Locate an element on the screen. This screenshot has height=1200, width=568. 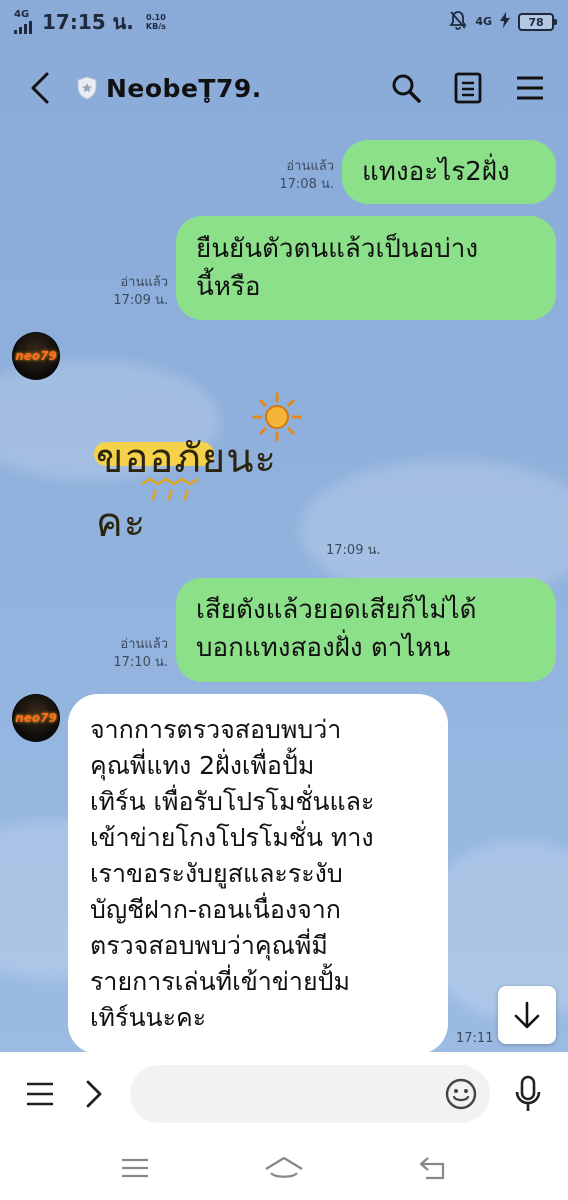
arrow-down-icon is located at coordinates (527, 1015).